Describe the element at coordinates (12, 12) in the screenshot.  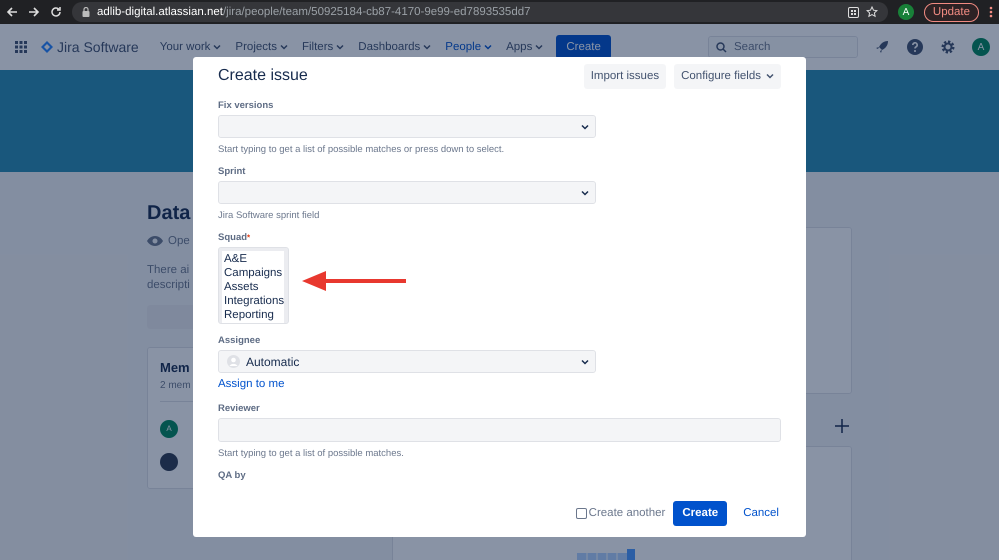
I see `back-icon` at that location.